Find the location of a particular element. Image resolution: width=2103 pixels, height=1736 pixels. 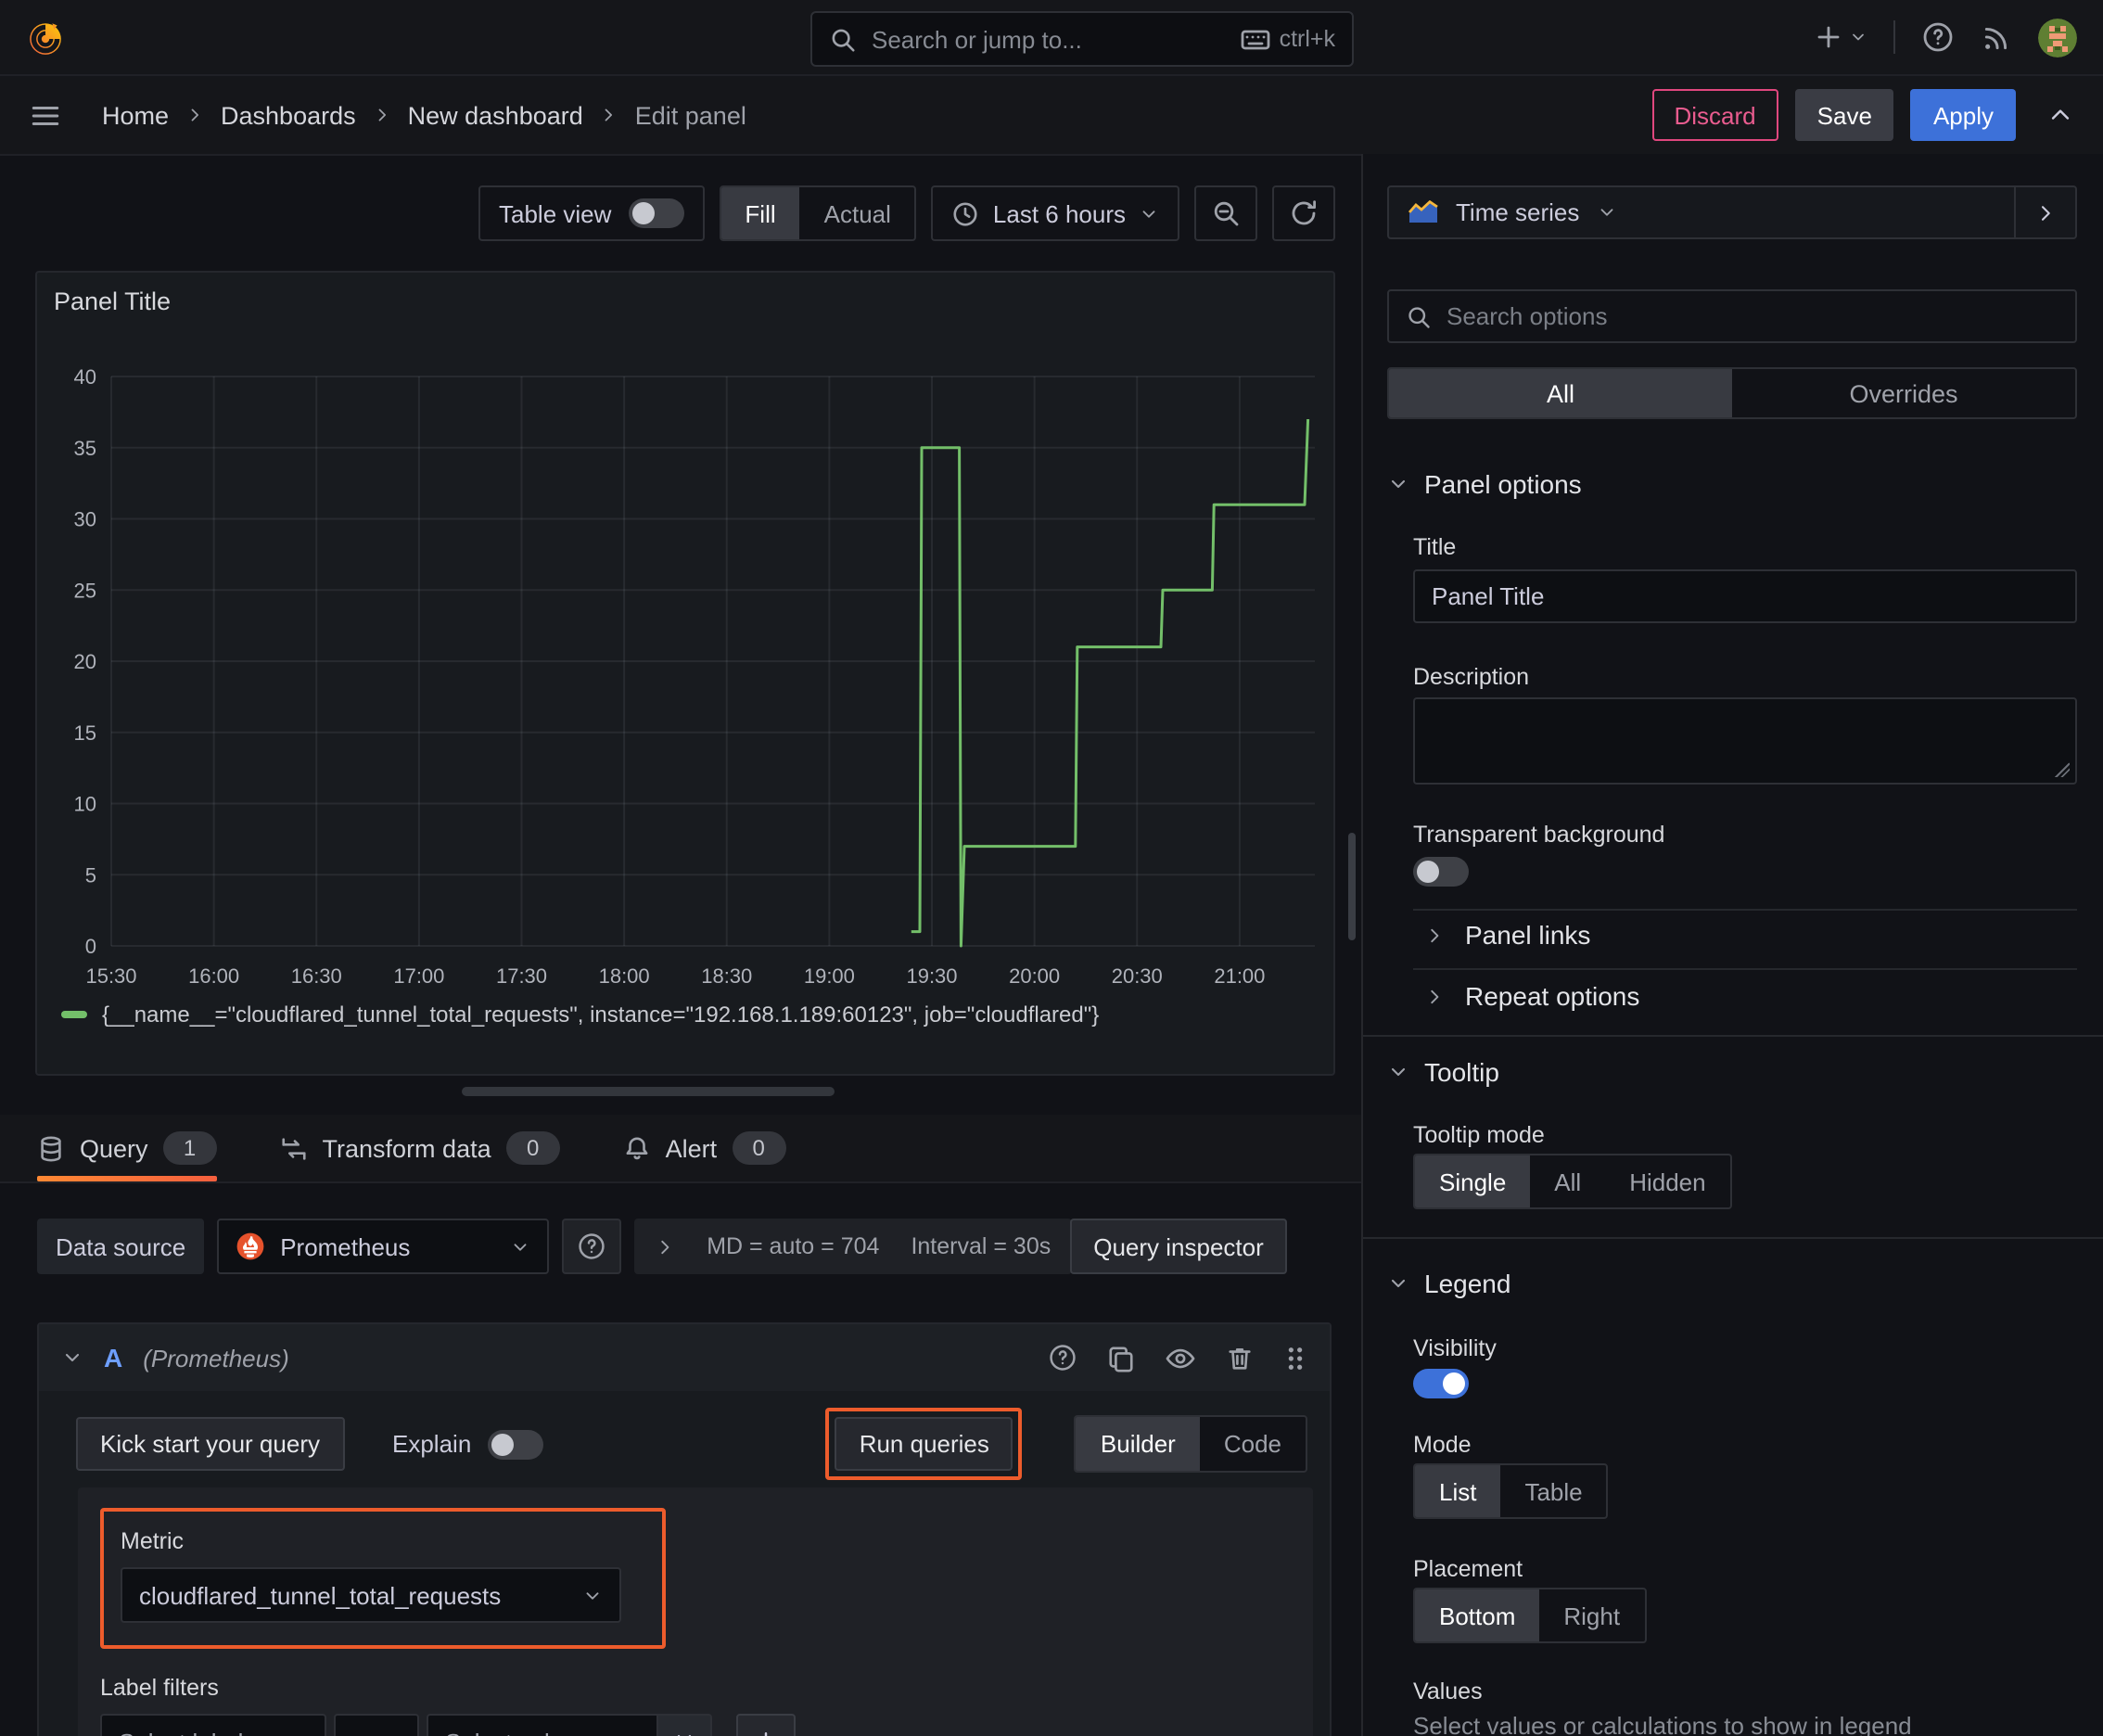

select-value-dropdown: Select value is located at coordinates (542, 1725).